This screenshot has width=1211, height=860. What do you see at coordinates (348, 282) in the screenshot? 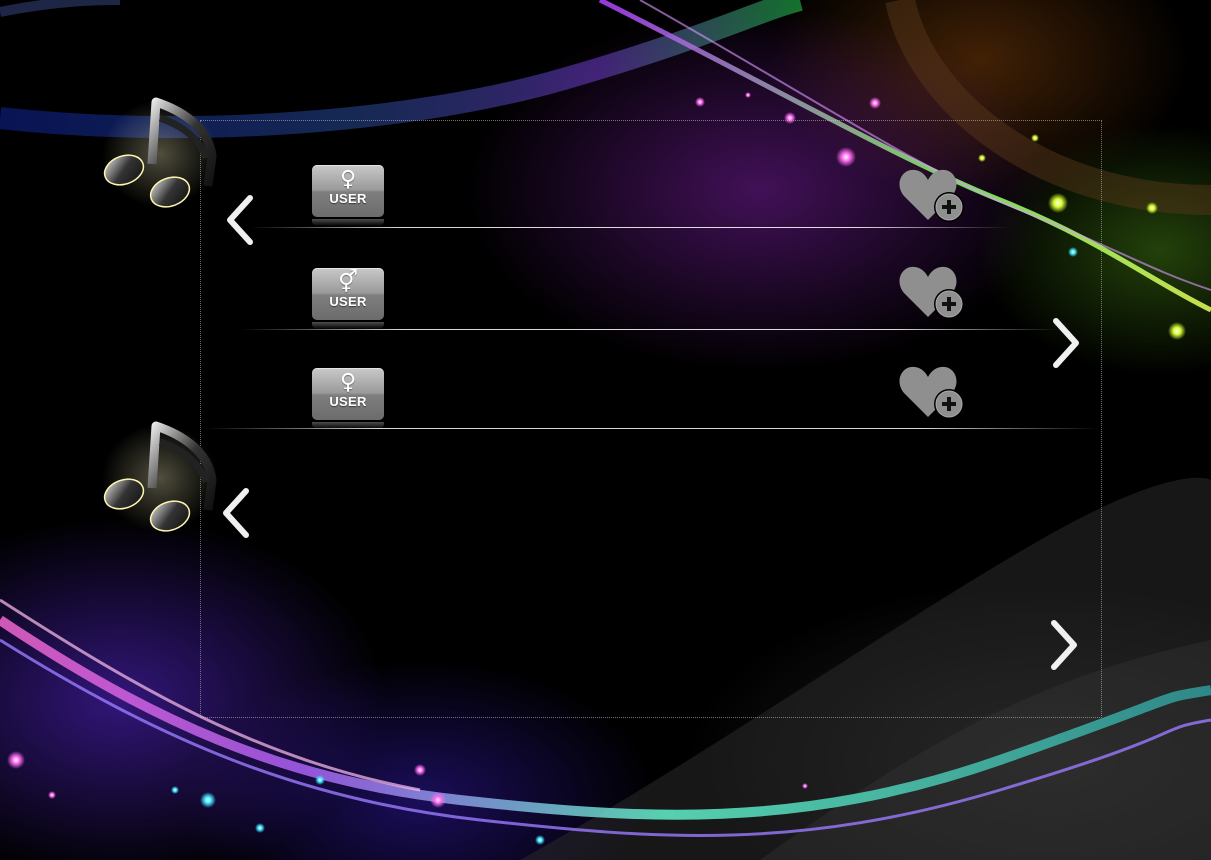
I see `unisex-symbol-icon: ⚥` at bounding box center [348, 282].